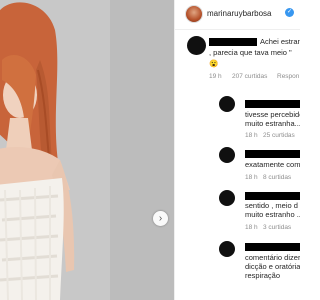  Describe the element at coordinates (279, 135) in the screenshot. I see `comment-likes: 25 curtidas` at that location.